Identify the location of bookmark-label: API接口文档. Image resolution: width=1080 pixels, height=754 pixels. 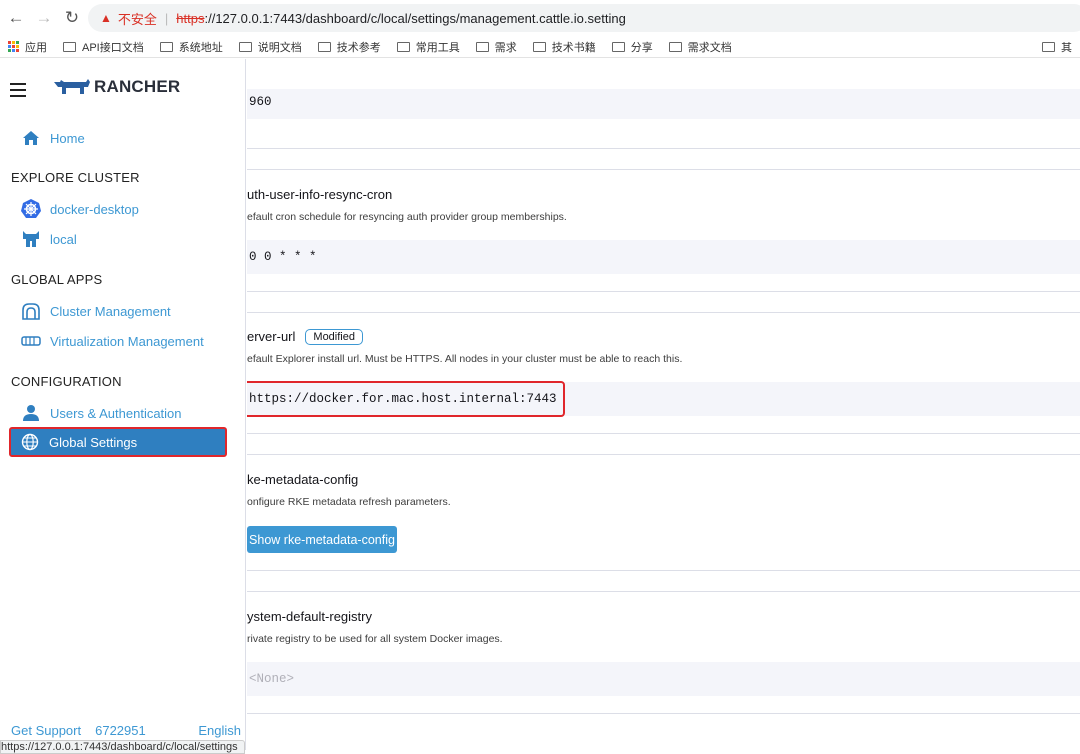
(113, 47).